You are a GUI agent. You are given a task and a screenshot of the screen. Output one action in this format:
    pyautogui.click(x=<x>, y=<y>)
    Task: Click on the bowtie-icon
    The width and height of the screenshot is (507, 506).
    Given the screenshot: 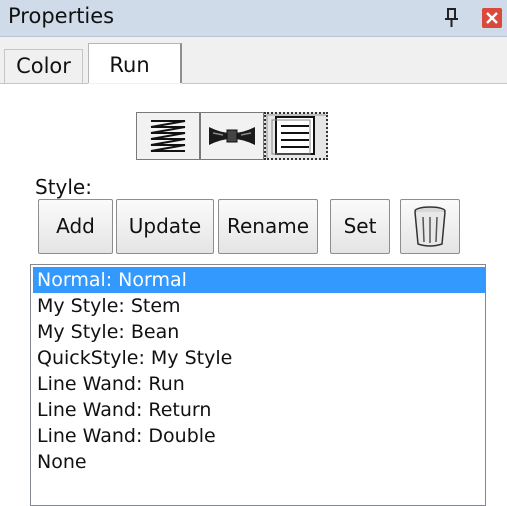 What is the action you would take?
    pyautogui.click(x=232, y=136)
    